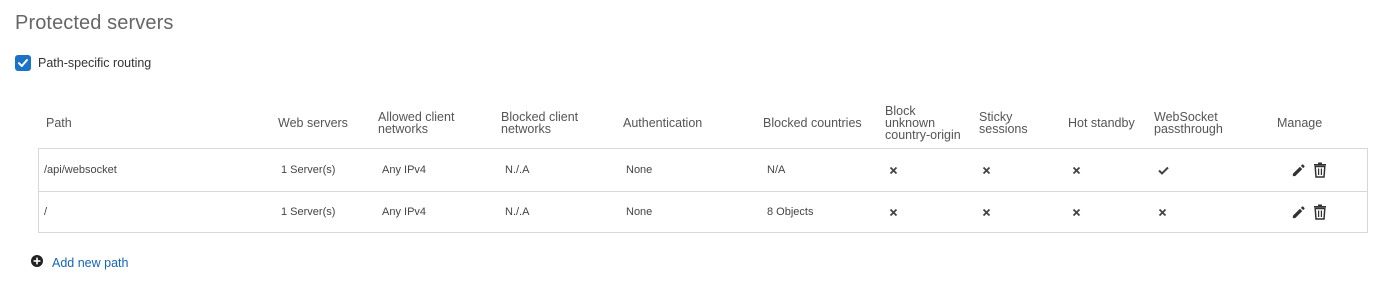  Describe the element at coordinates (1300, 123) in the screenshot. I see `column-header-manage: Manage` at that location.